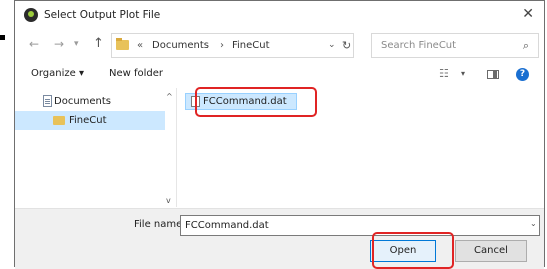  Describe the element at coordinates (526, 46) in the screenshot. I see `search-icon: ⌕` at that location.